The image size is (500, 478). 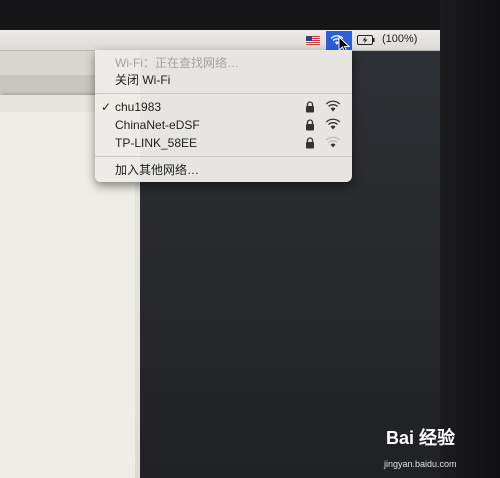 What do you see at coordinates (143, 80) in the screenshot?
I see `turn-off-wifi-label: 关闭 Wi-Fi` at bounding box center [143, 80].